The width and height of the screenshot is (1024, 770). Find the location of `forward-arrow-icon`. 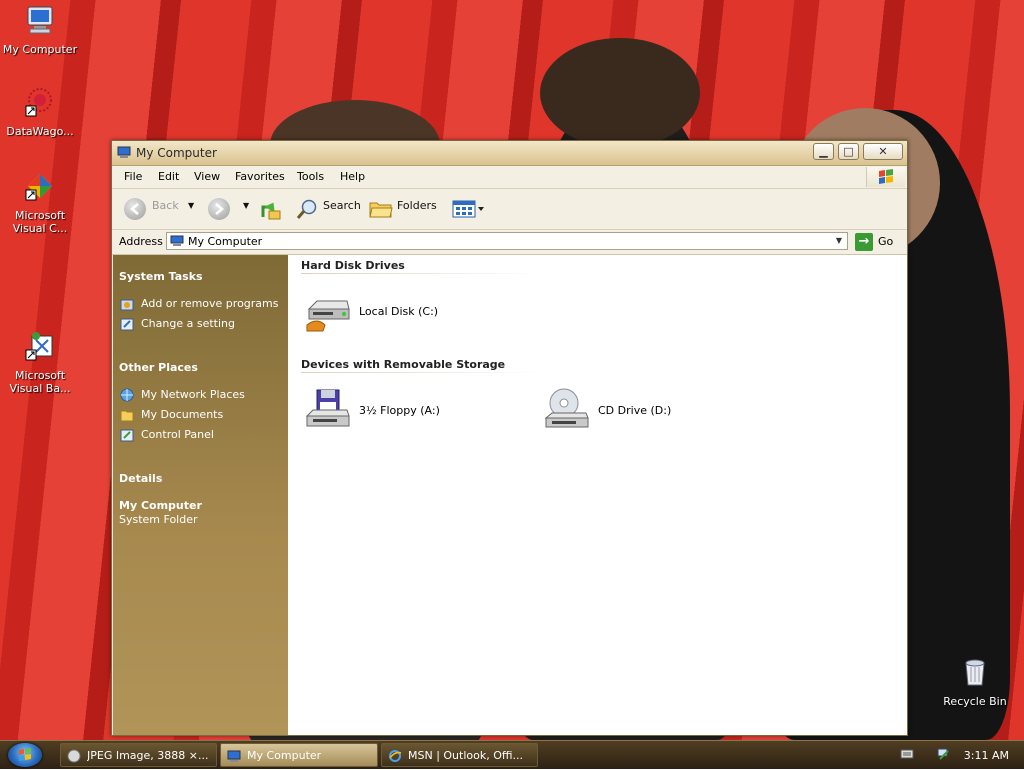

forward-arrow-icon is located at coordinates (219, 209).